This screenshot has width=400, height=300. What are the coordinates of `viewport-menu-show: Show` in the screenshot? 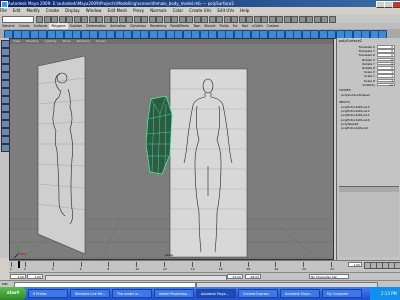 It's located at (66, 41).